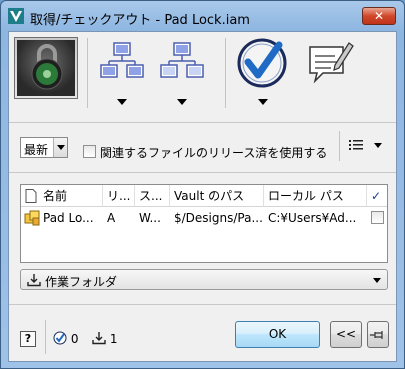 The image size is (405, 369). Describe the element at coordinates (331, 63) in the screenshot. I see `speech-bubble-pencil-icon` at that location.